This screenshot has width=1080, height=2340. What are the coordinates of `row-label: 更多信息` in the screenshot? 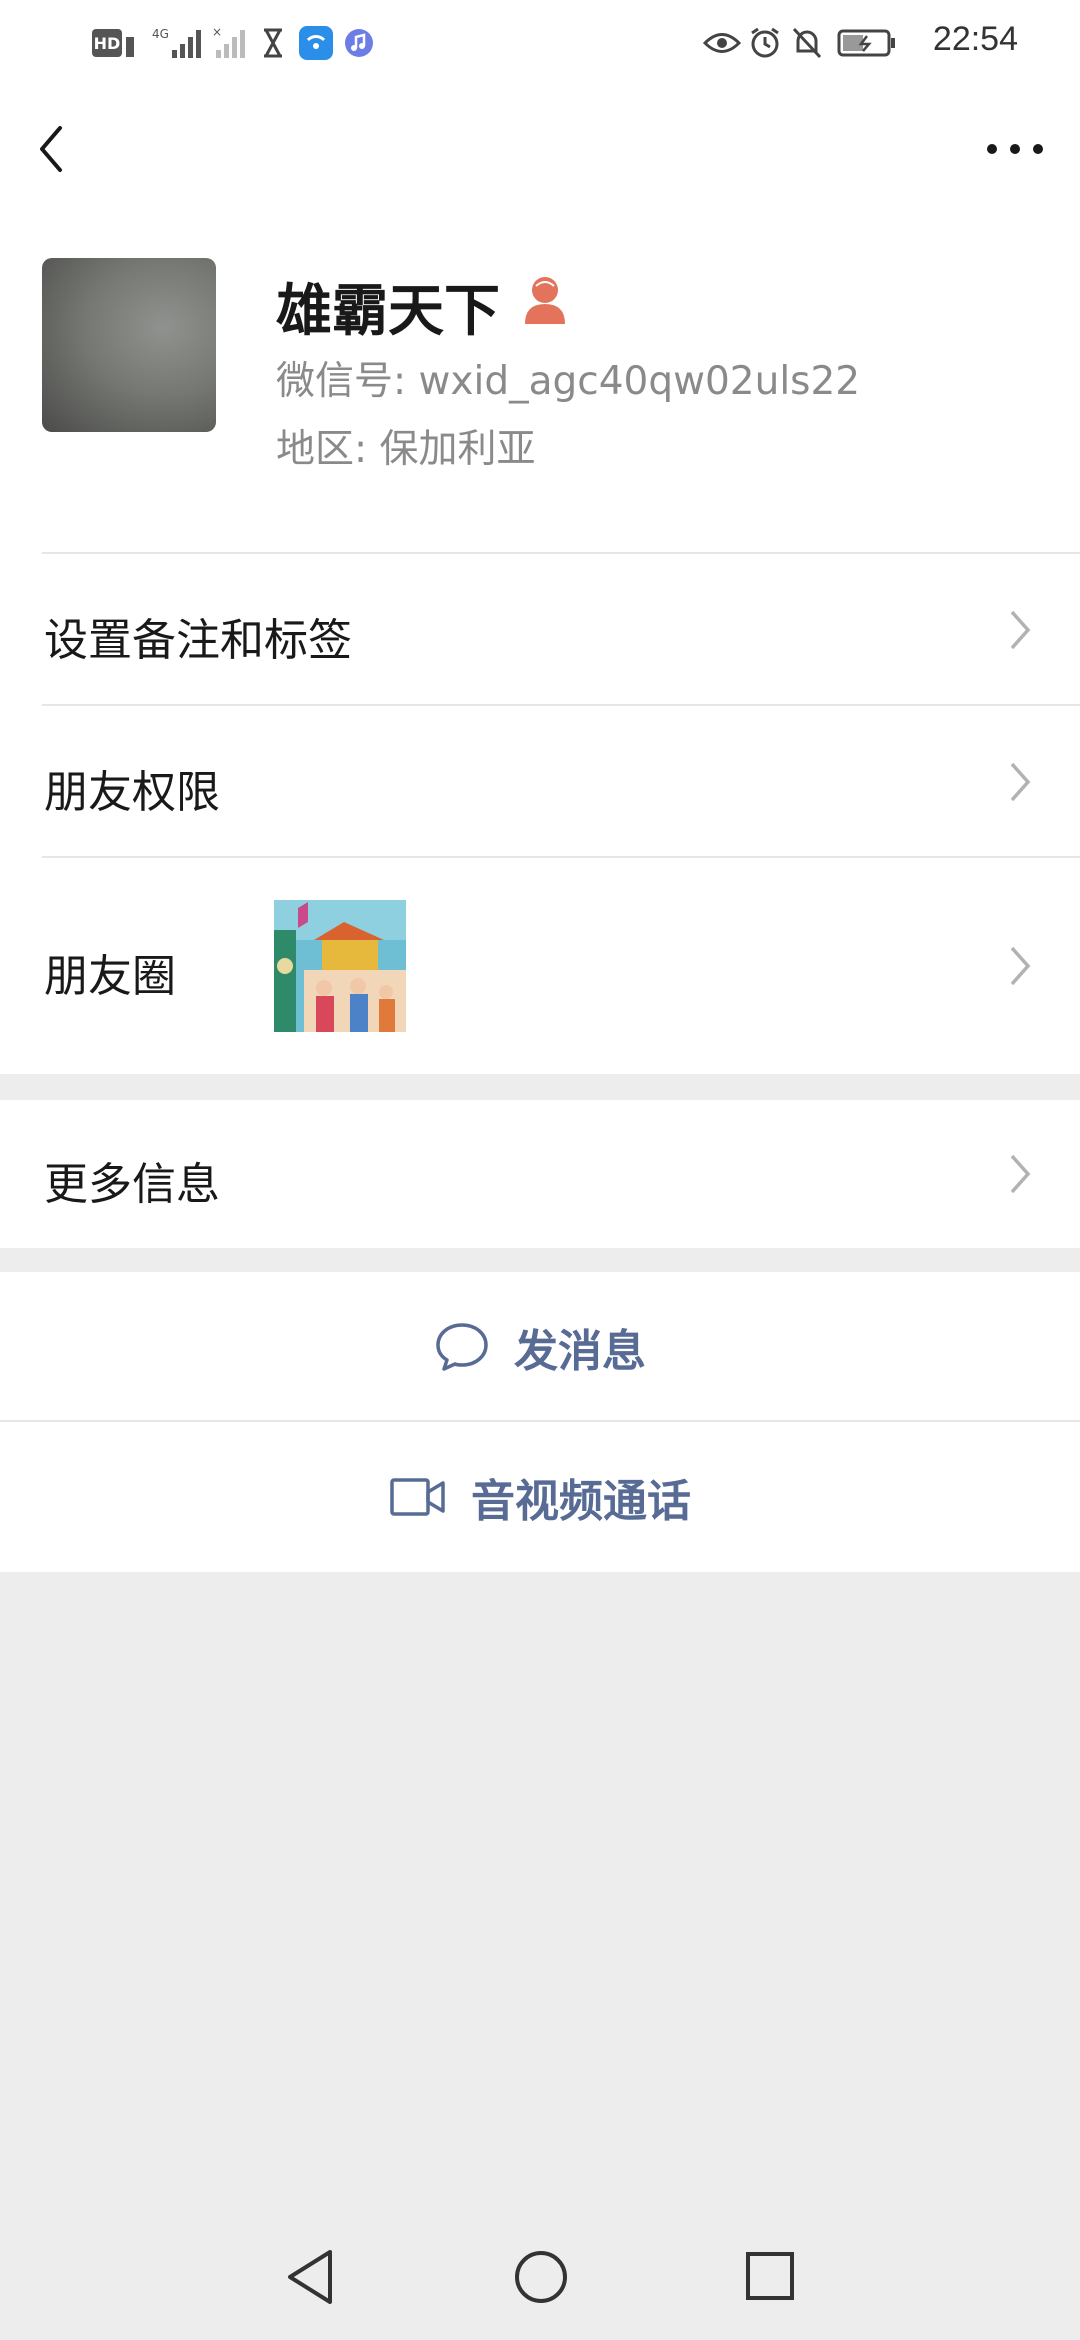 It's located at (132, 1184).